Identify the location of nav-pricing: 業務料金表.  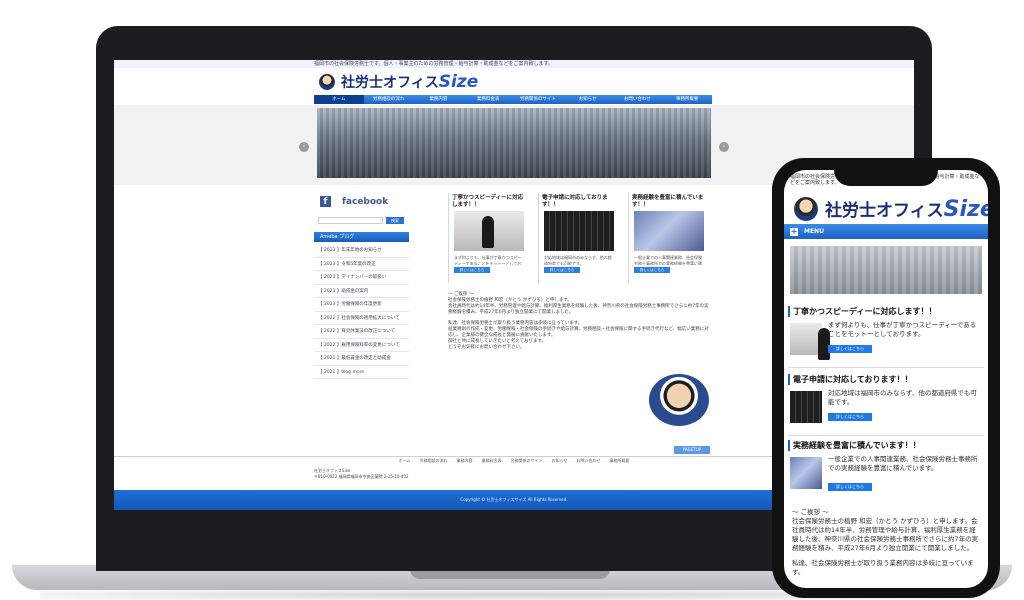
(488, 99).